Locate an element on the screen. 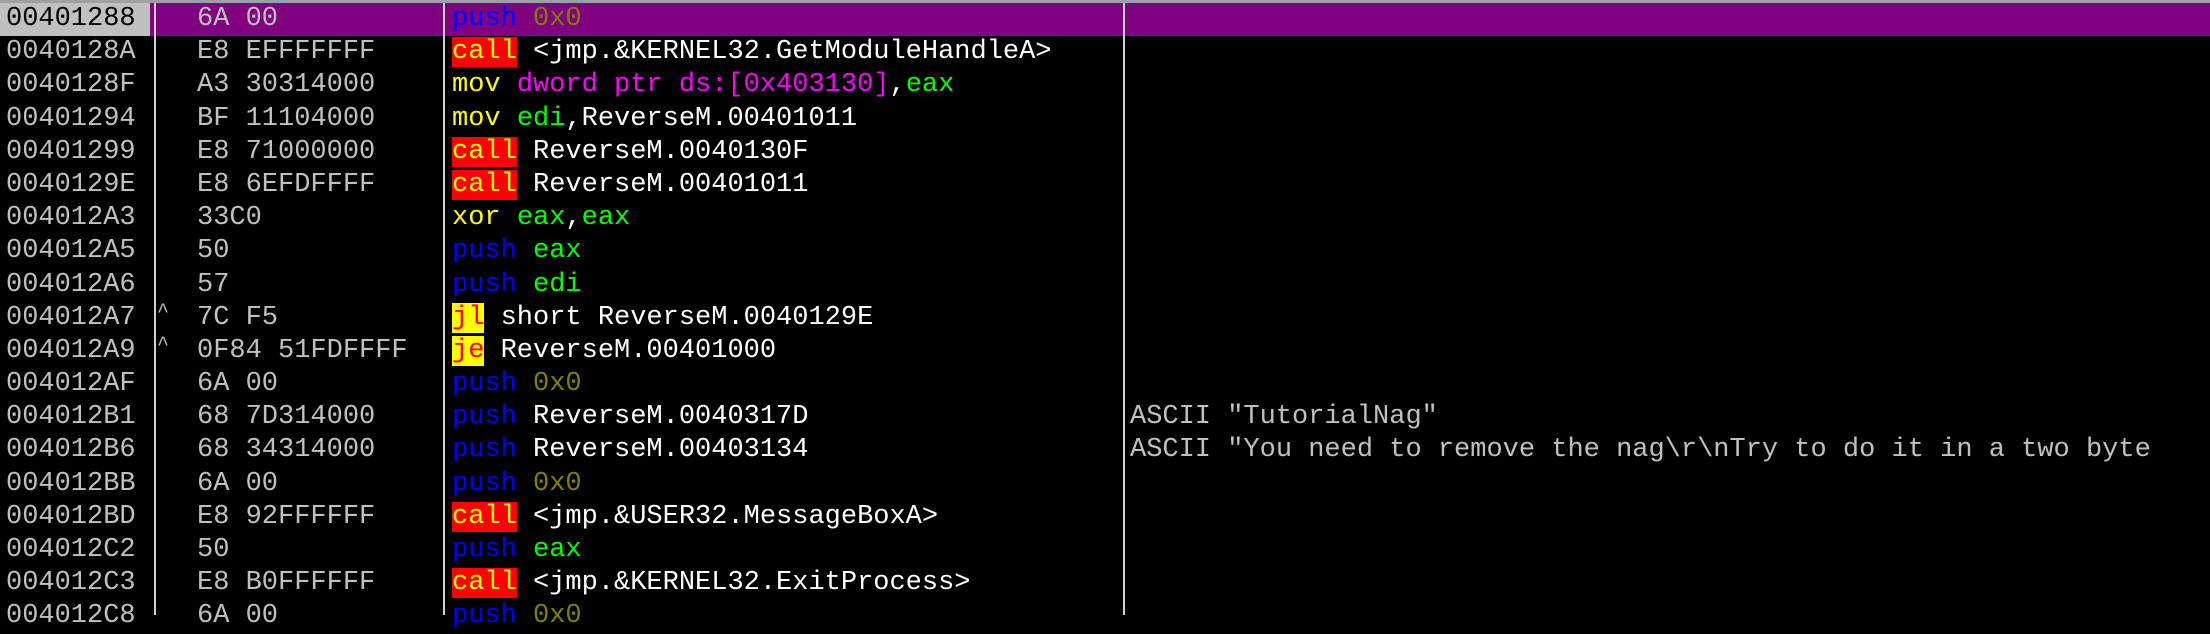 Image resolution: width=2210 pixels, height=634 pixels. address-cell: 00401299 is located at coordinates (71, 151).